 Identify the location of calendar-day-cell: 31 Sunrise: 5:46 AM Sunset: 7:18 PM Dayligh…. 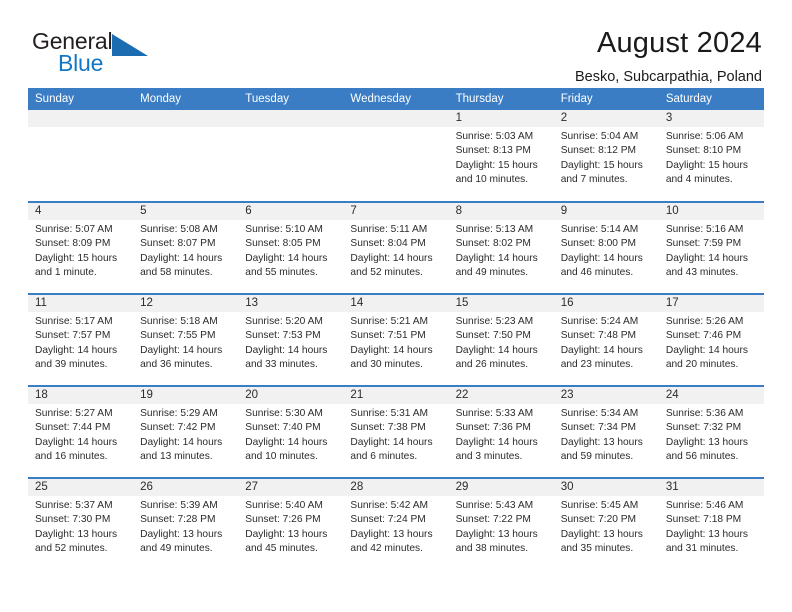
(711, 523).